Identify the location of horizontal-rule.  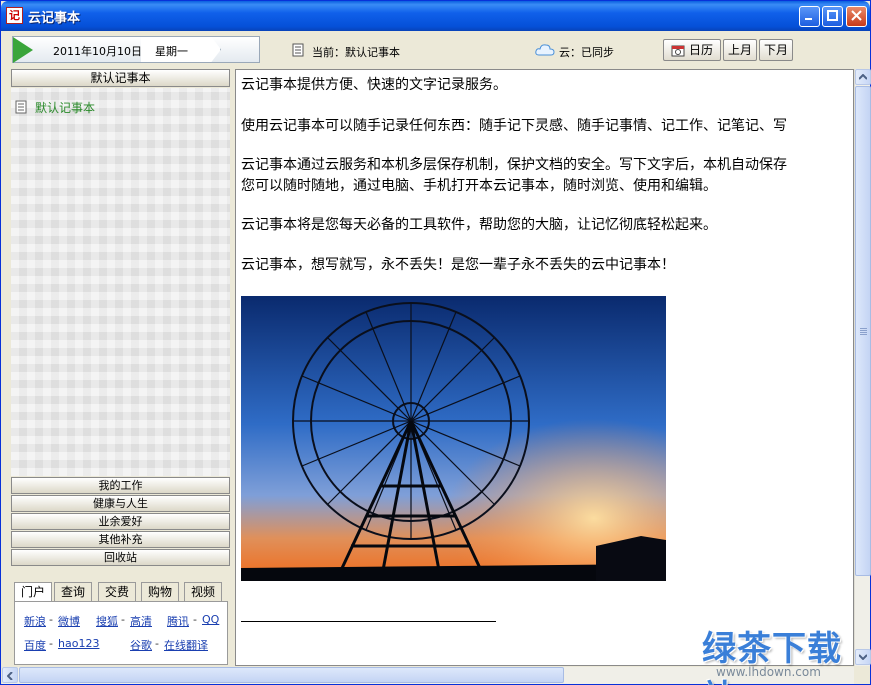
(368, 621).